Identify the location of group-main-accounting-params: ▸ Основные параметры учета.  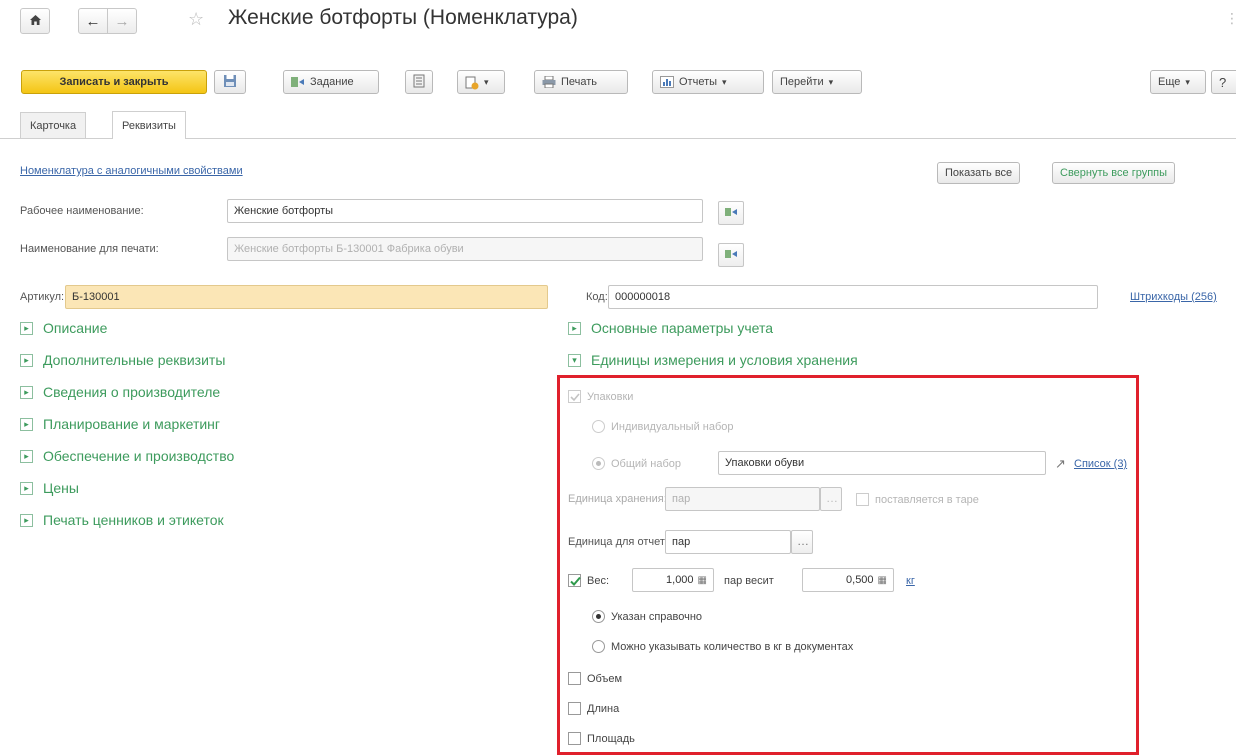
(670, 328).